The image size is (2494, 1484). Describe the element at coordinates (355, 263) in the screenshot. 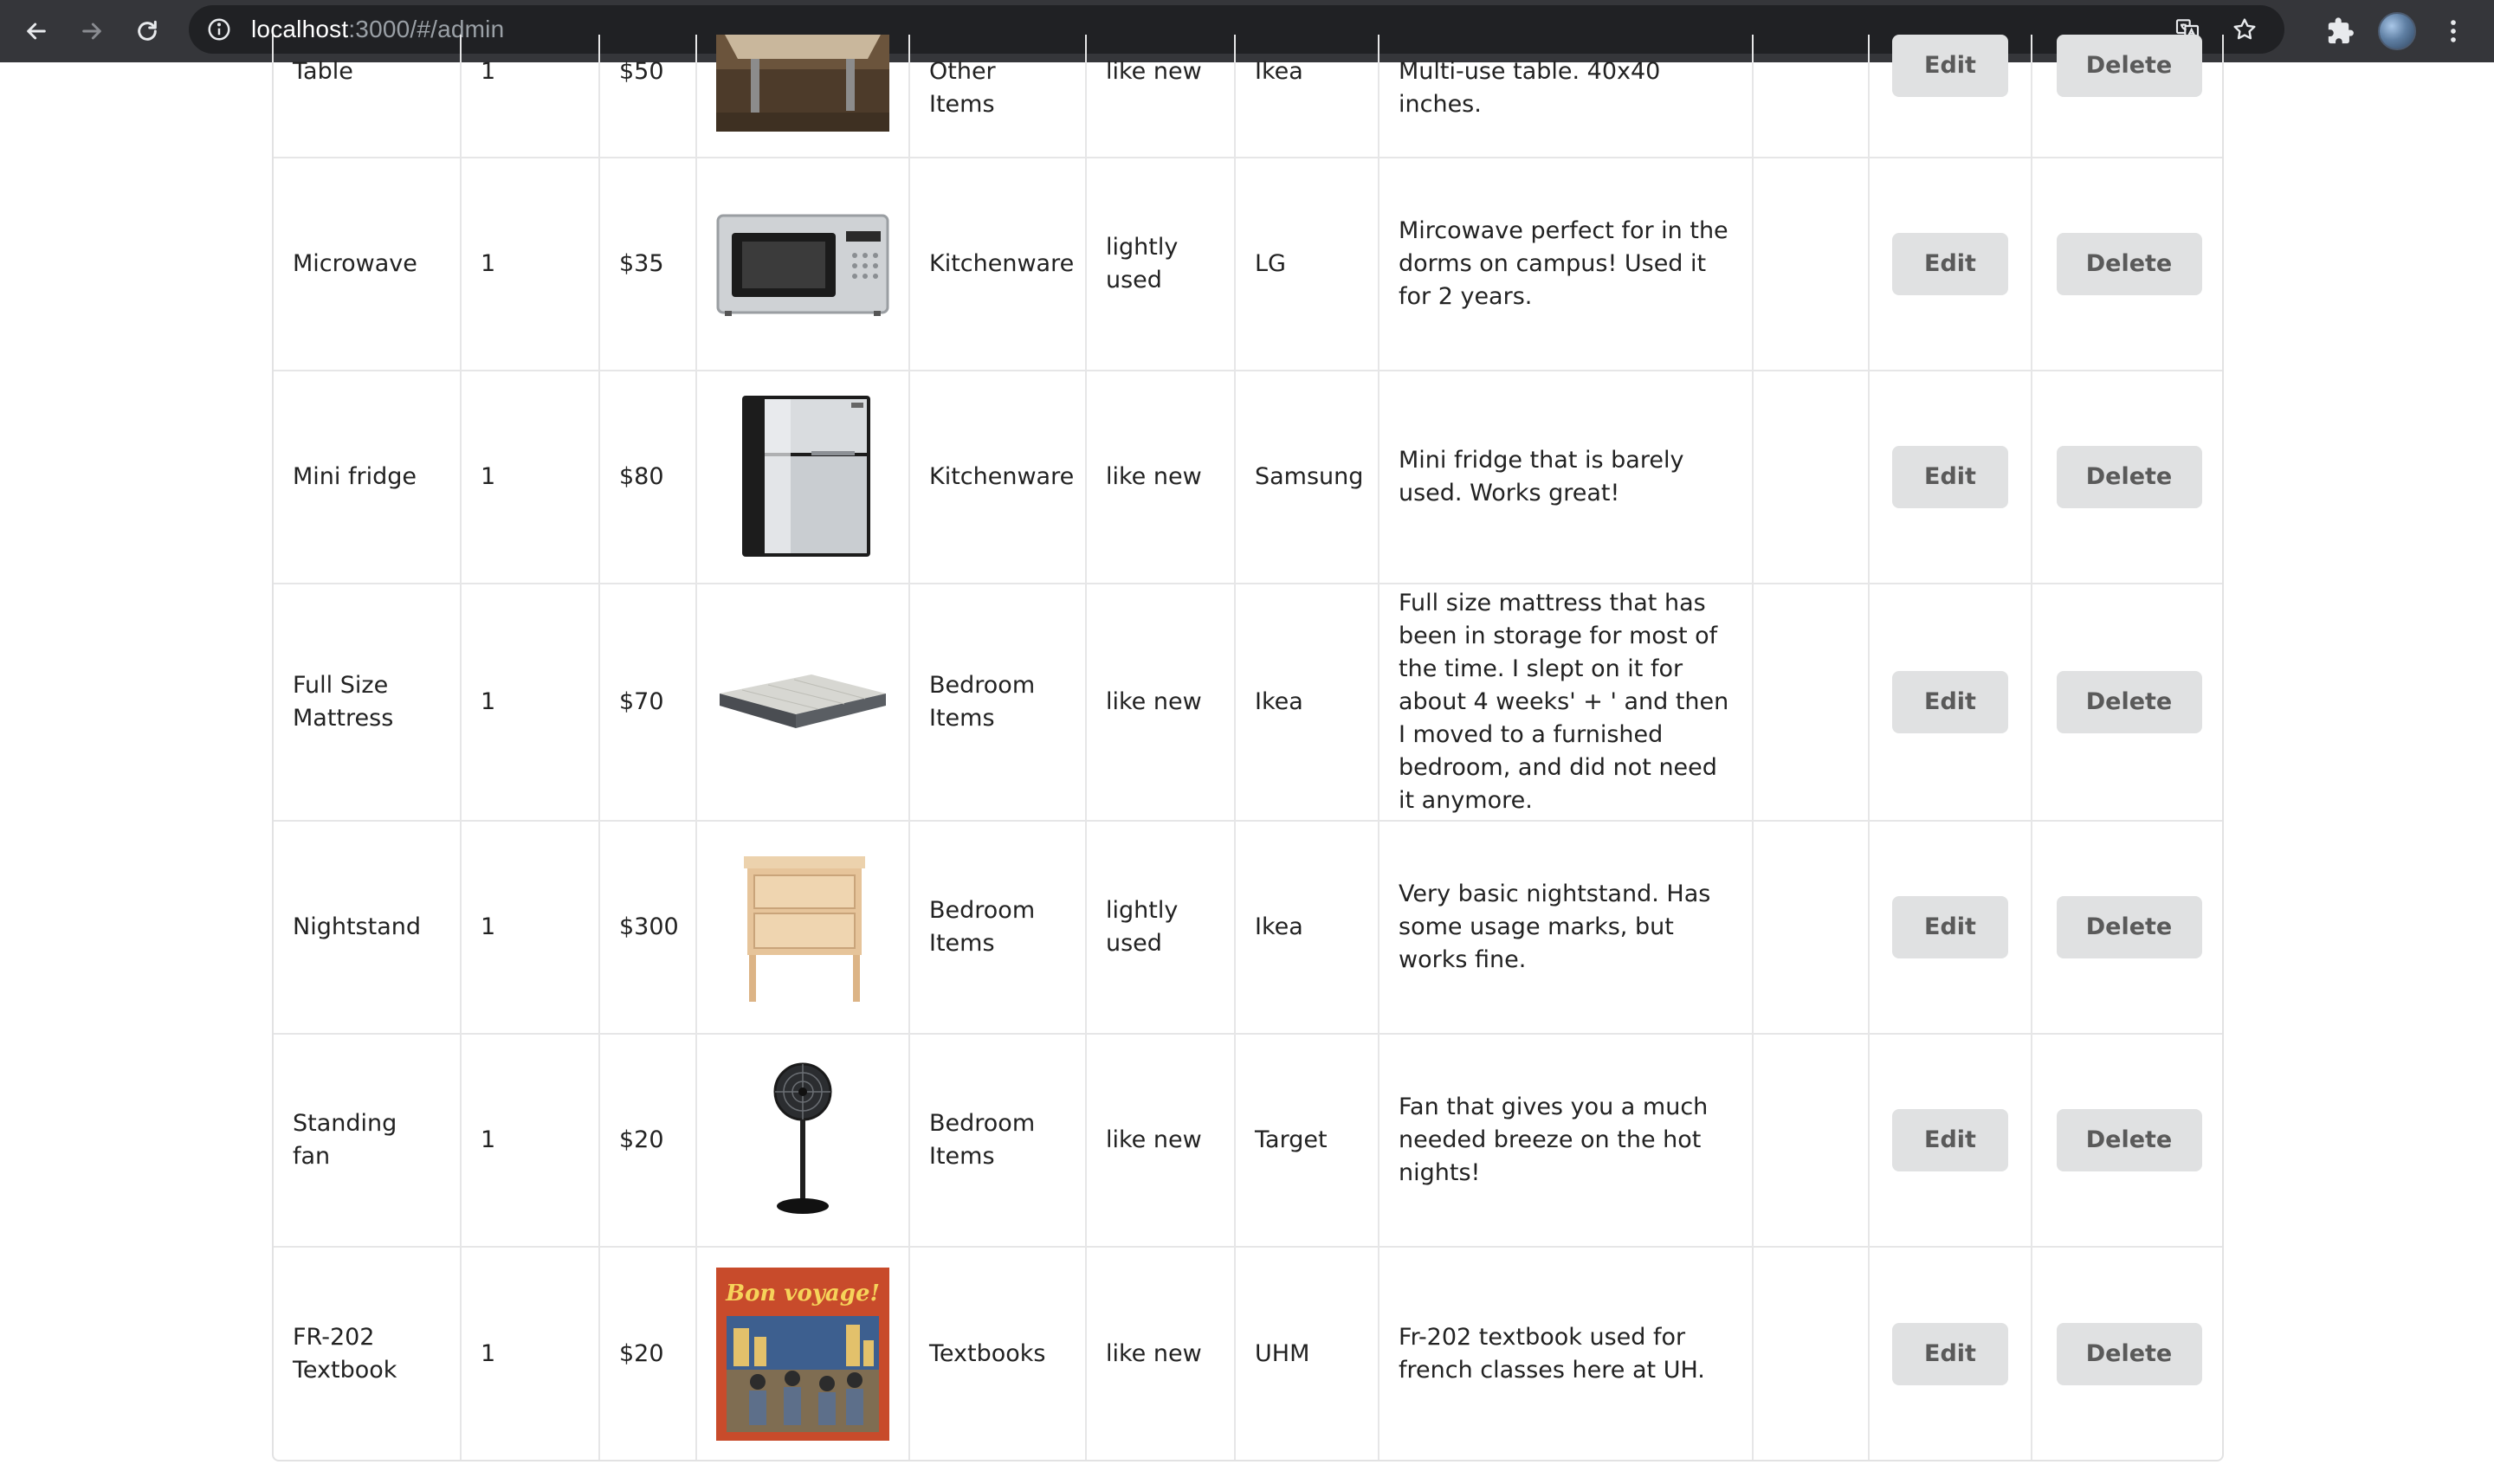

I see `item-name: Microwave` at that location.